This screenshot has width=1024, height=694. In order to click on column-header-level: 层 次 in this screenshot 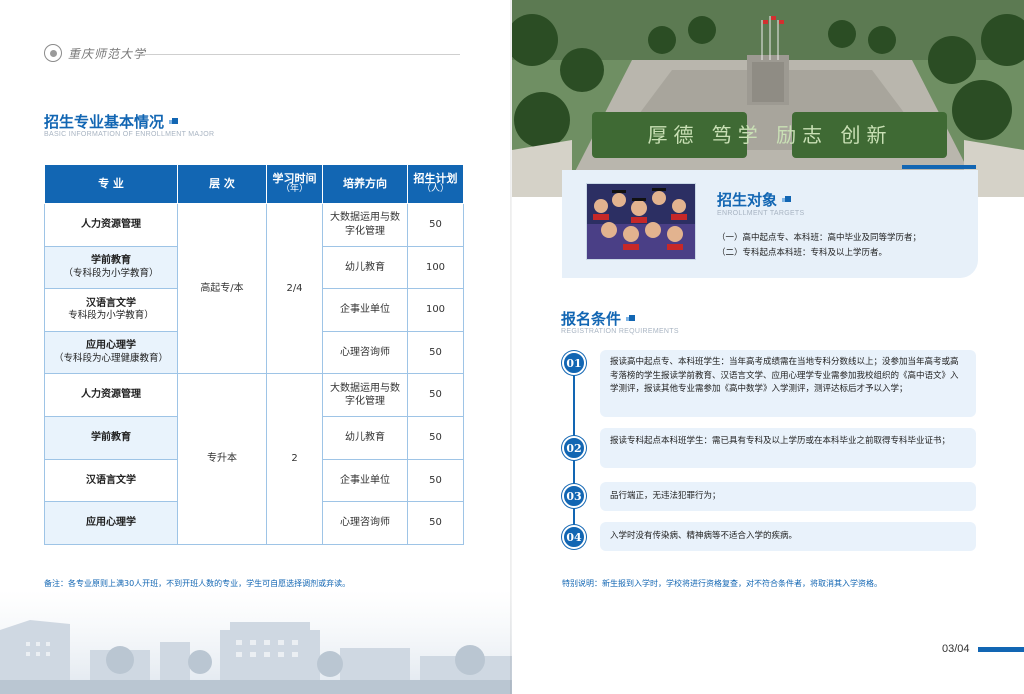, I will do `click(222, 184)`.